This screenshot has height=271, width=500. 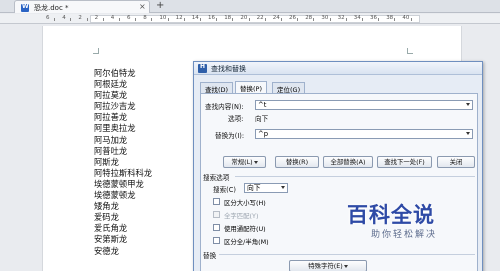 I want to click on replace-history-dropdown-icon, so click(x=468, y=133).